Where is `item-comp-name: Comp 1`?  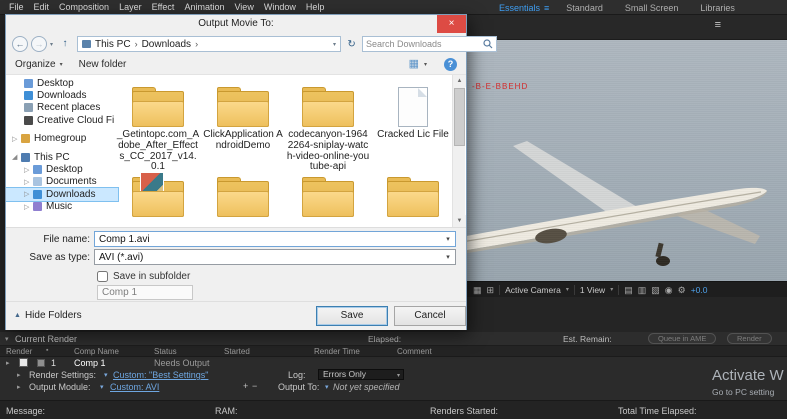 item-comp-name: Comp 1 is located at coordinates (90, 363).